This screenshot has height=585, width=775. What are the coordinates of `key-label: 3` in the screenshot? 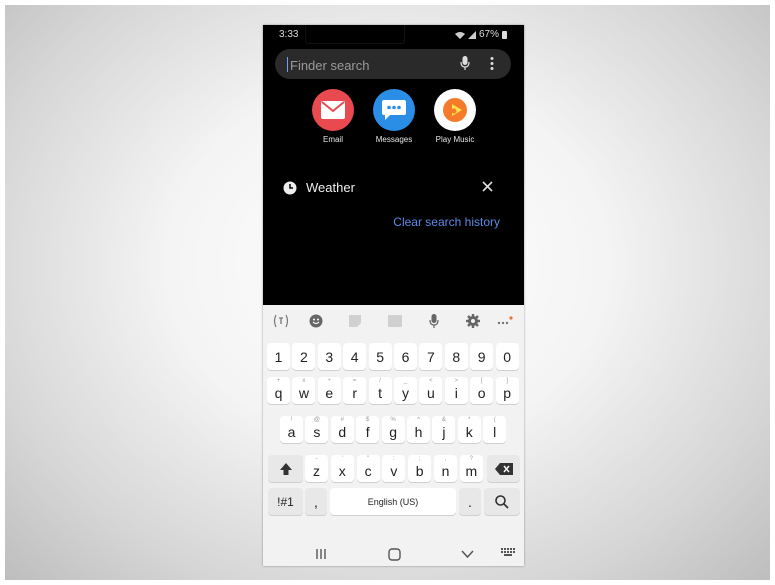 It's located at (329, 356).